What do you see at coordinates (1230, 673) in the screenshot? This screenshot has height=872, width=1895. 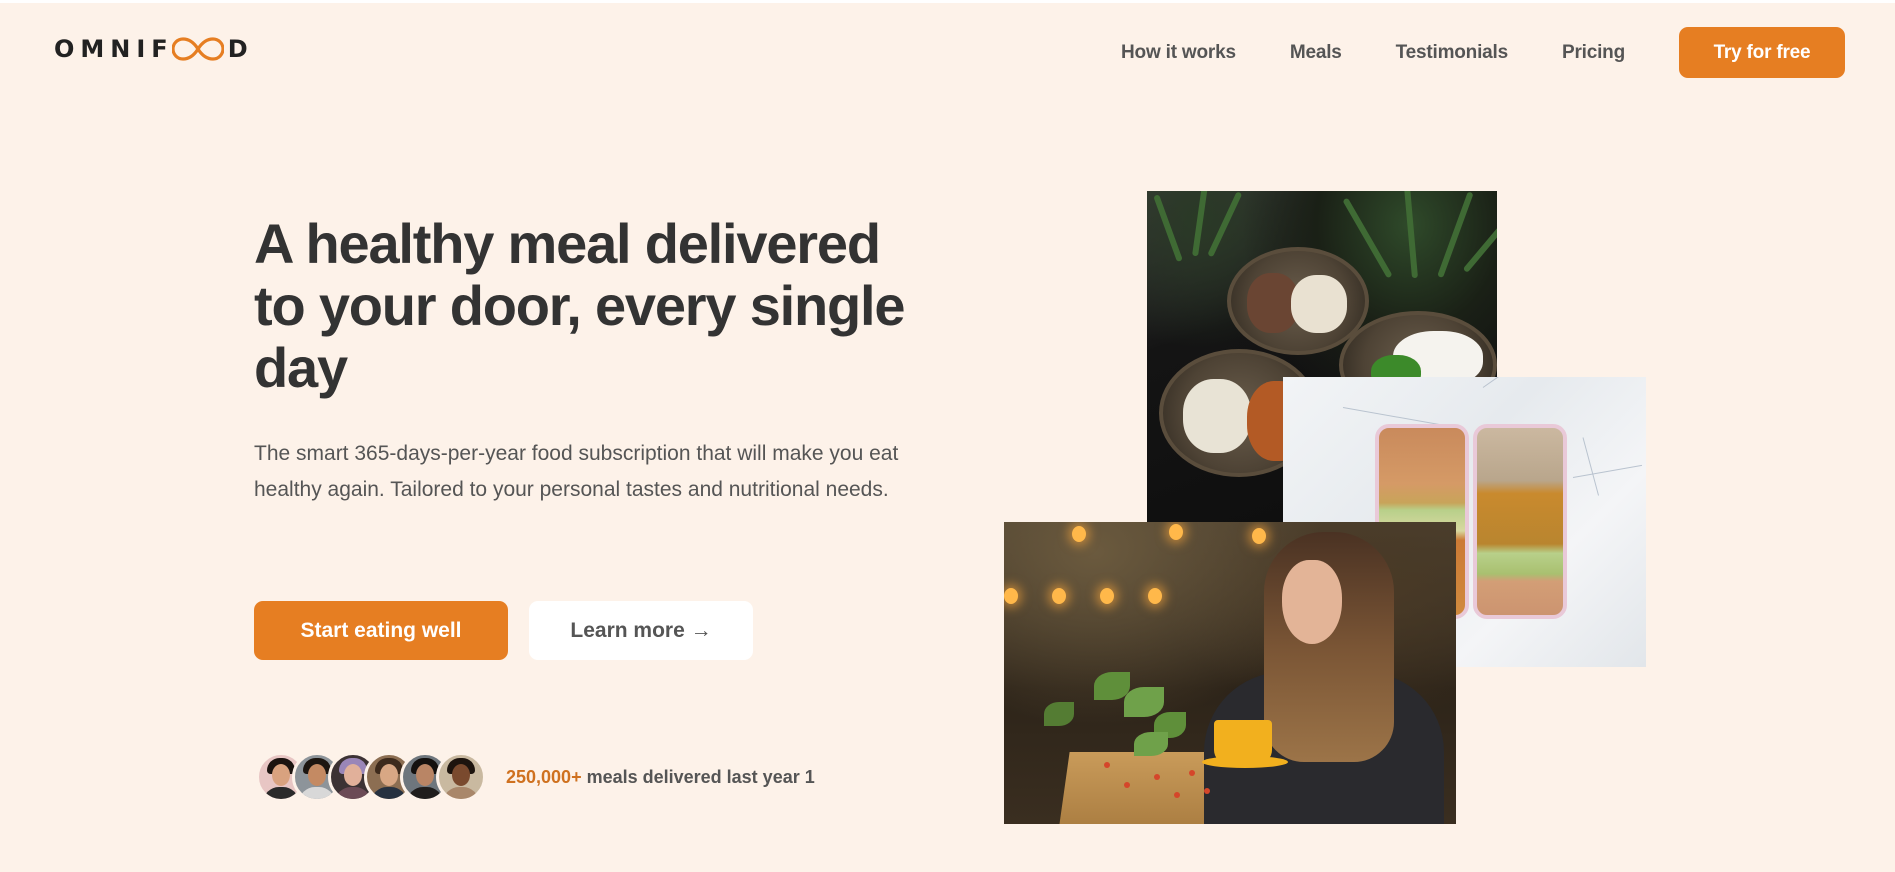 I see `woman-eating-image` at bounding box center [1230, 673].